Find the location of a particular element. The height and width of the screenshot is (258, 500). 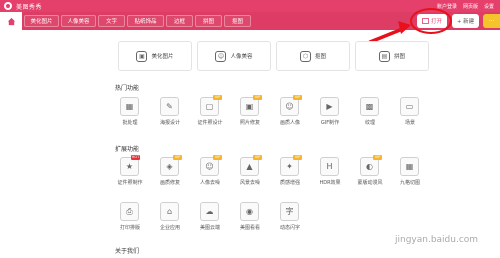

feature-item: ▣ VIP 照片修复 is located at coordinates (251, 112).